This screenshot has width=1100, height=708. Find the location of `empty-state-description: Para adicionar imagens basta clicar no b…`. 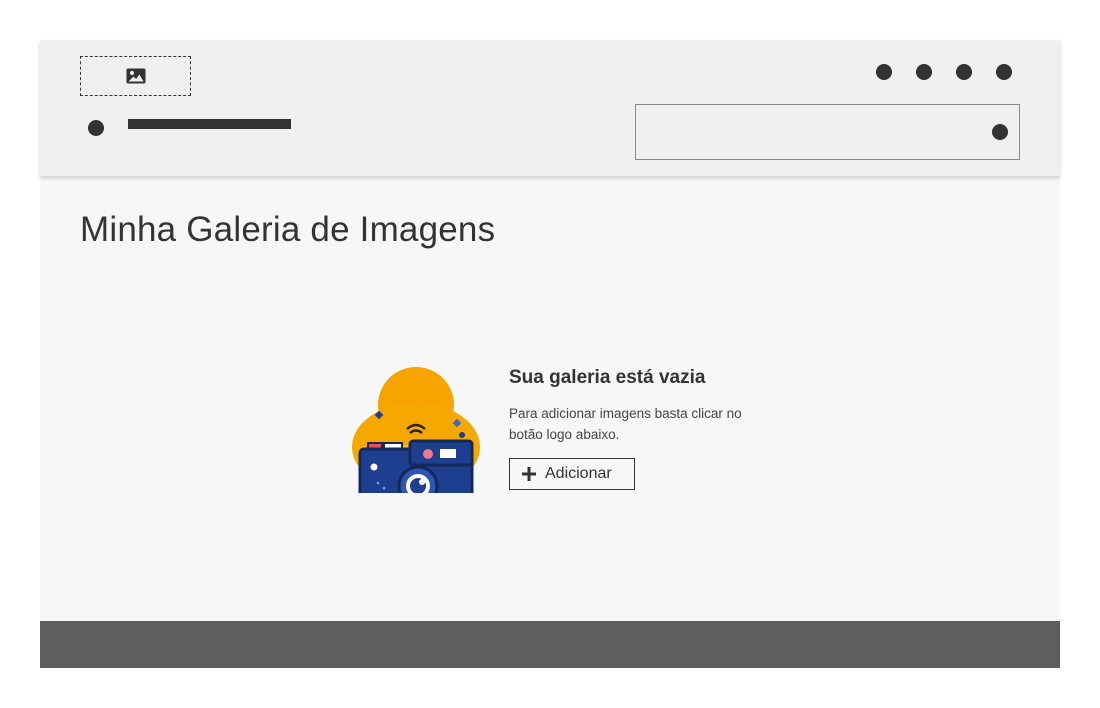

empty-state-description: Para adicionar imagens basta clicar no b… is located at coordinates (625, 424).